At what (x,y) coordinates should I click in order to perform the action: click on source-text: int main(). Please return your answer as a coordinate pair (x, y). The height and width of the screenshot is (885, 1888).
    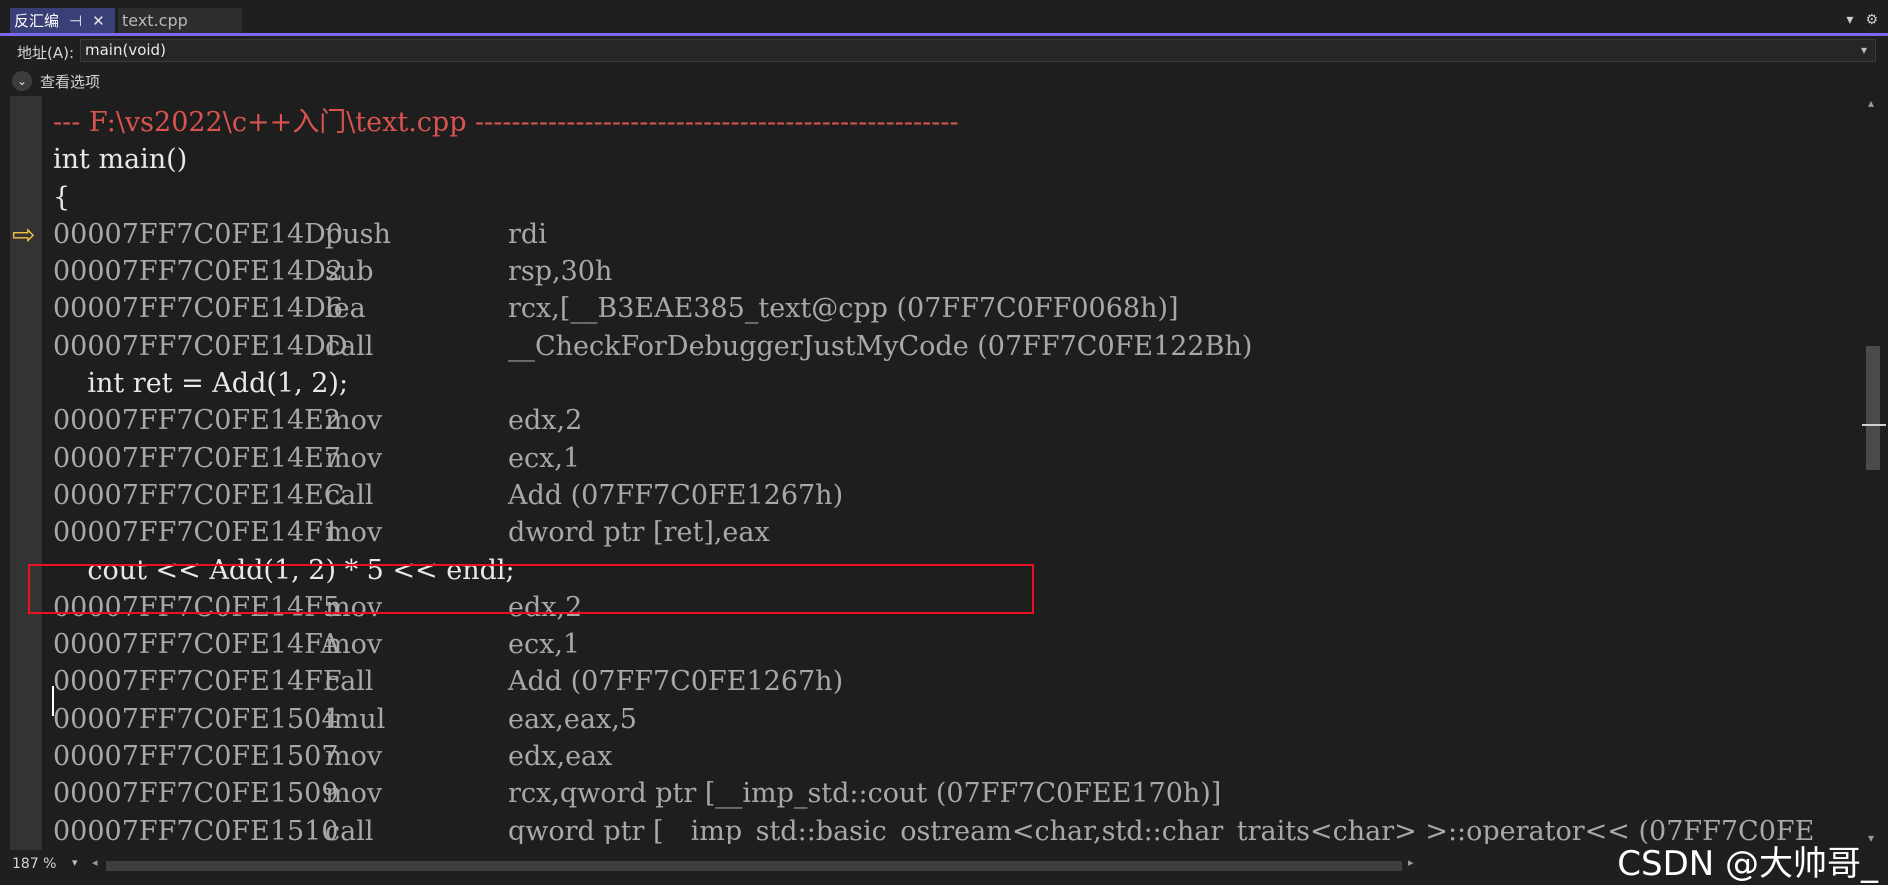
    Looking at the image, I should click on (120, 160).